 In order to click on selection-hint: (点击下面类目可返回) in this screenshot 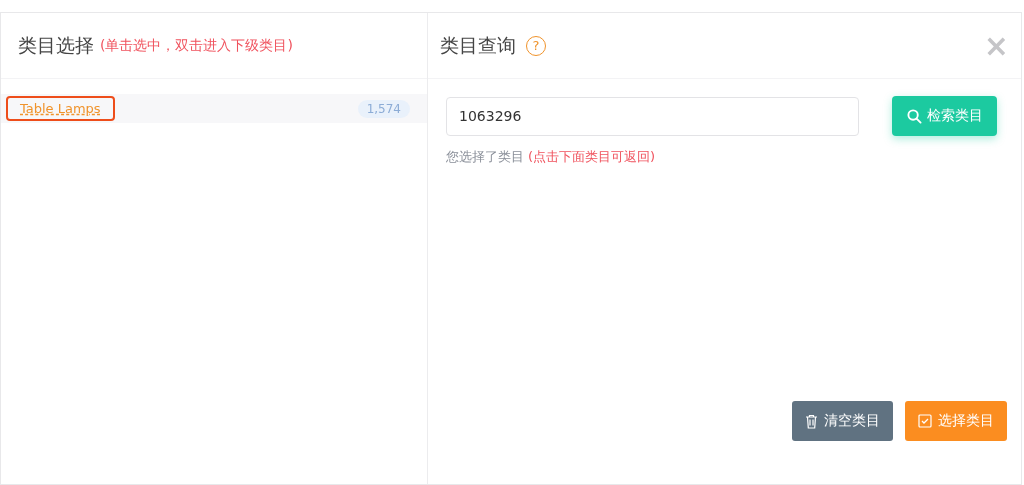, I will do `click(592, 157)`.